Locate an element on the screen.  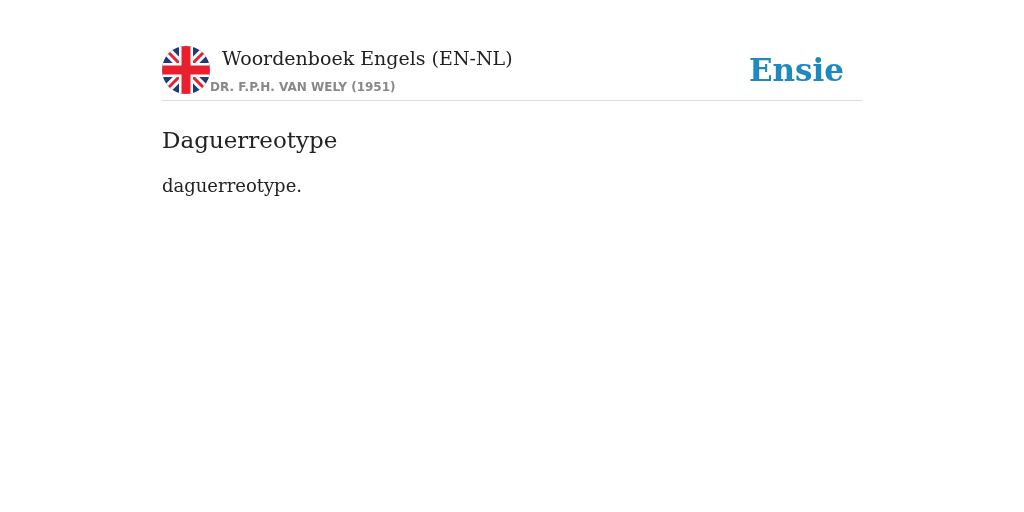
site-logo: Ensie is located at coordinates (796, 70).